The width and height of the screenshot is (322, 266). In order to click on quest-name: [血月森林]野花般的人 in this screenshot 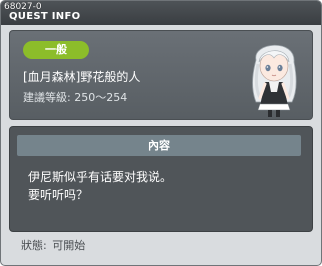, I will do `click(82, 77)`.